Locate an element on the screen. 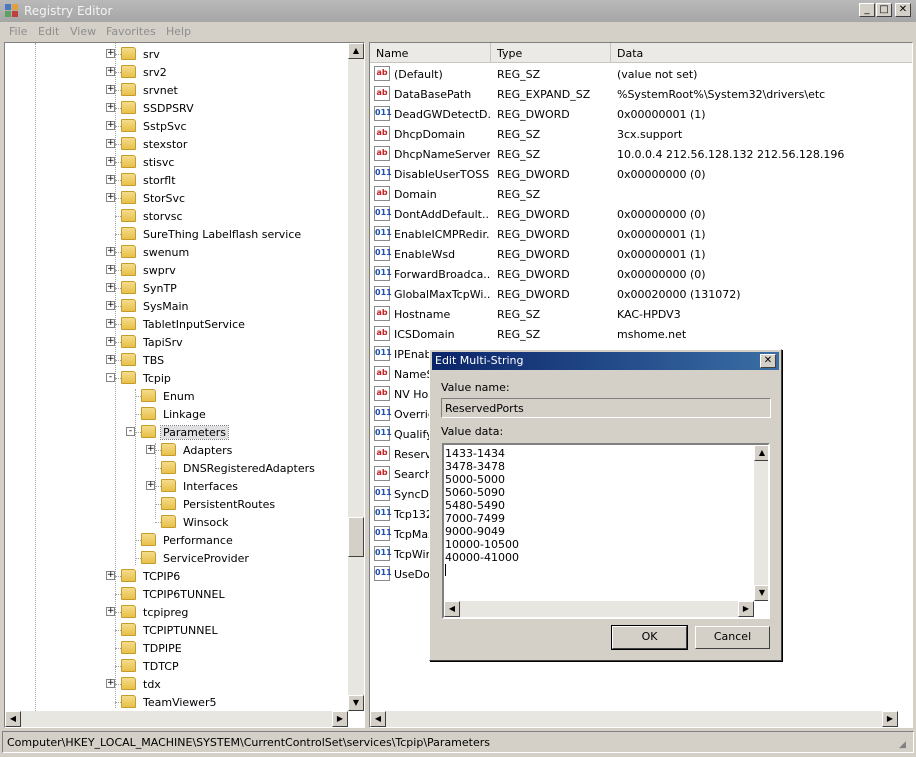 This screenshot has width=916, height=757. value-row: ab DhcpDomain REG_SZ 3cx.support is located at coordinates (641, 134).